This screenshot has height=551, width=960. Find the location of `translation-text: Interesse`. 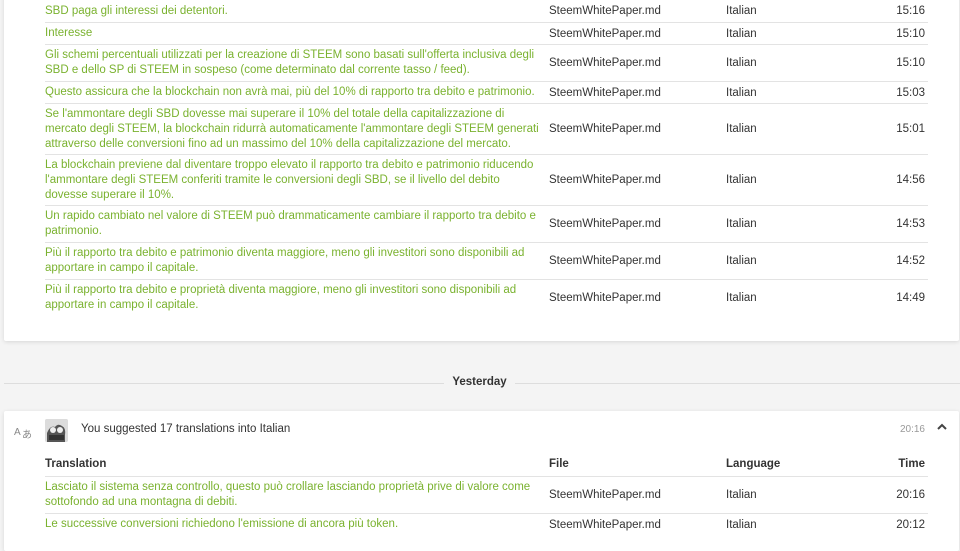

translation-text: Interesse is located at coordinates (295, 33).